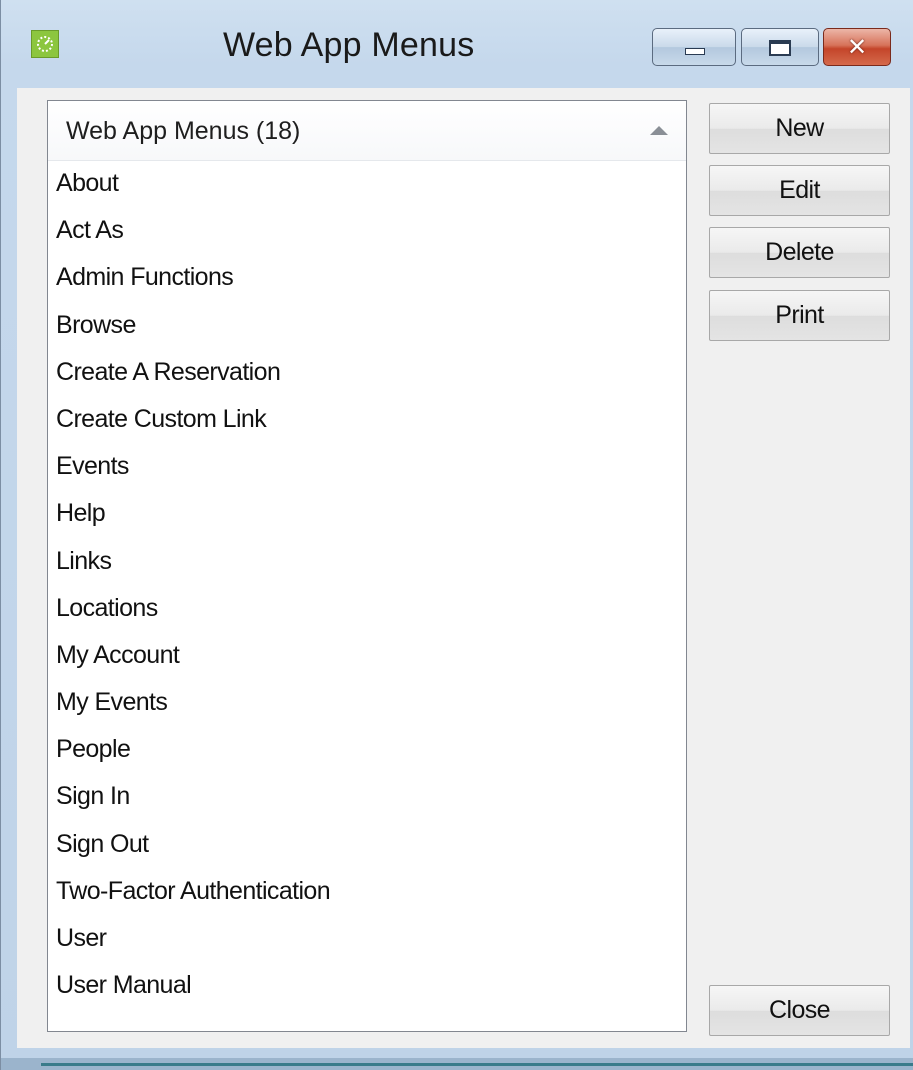 This screenshot has height=1070, width=913. I want to click on list-column-header: Web App Menus (18), so click(367, 131).